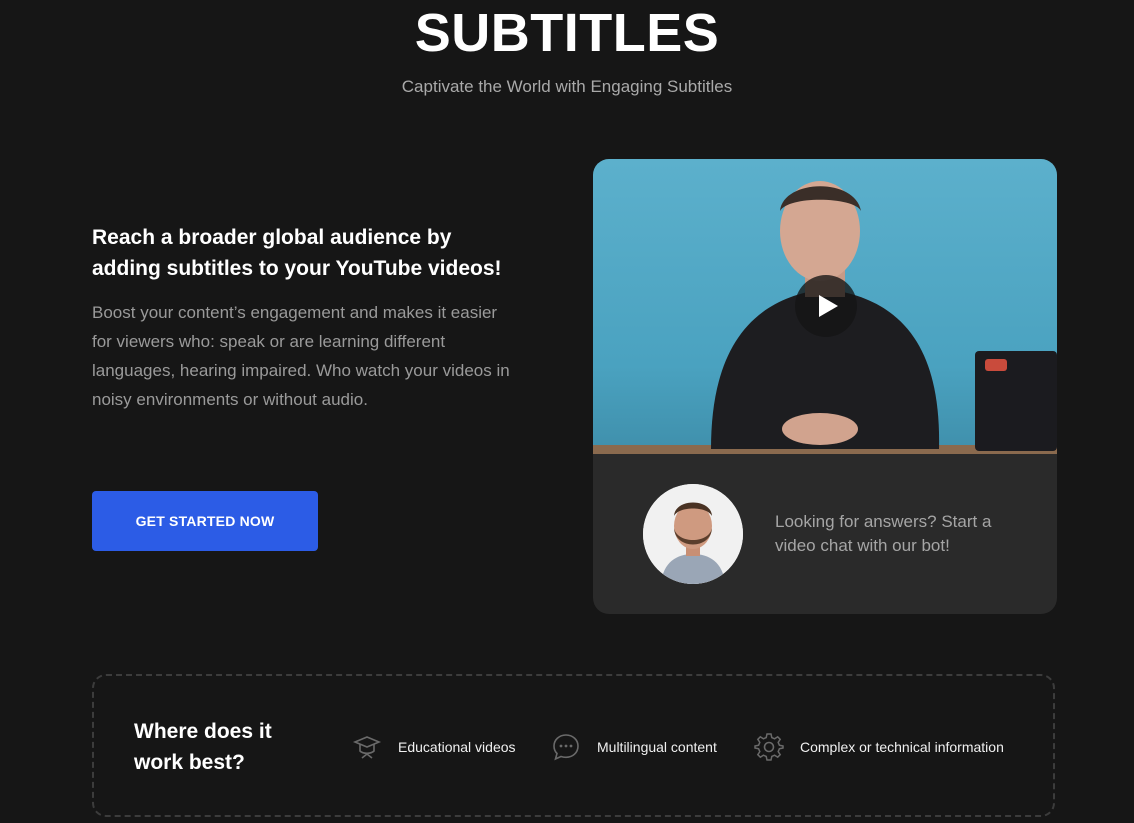 This screenshot has width=1134, height=823. What do you see at coordinates (657, 747) in the screenshot?
I see `feature-label: Multilingual content` at bounding box center [657, 747].